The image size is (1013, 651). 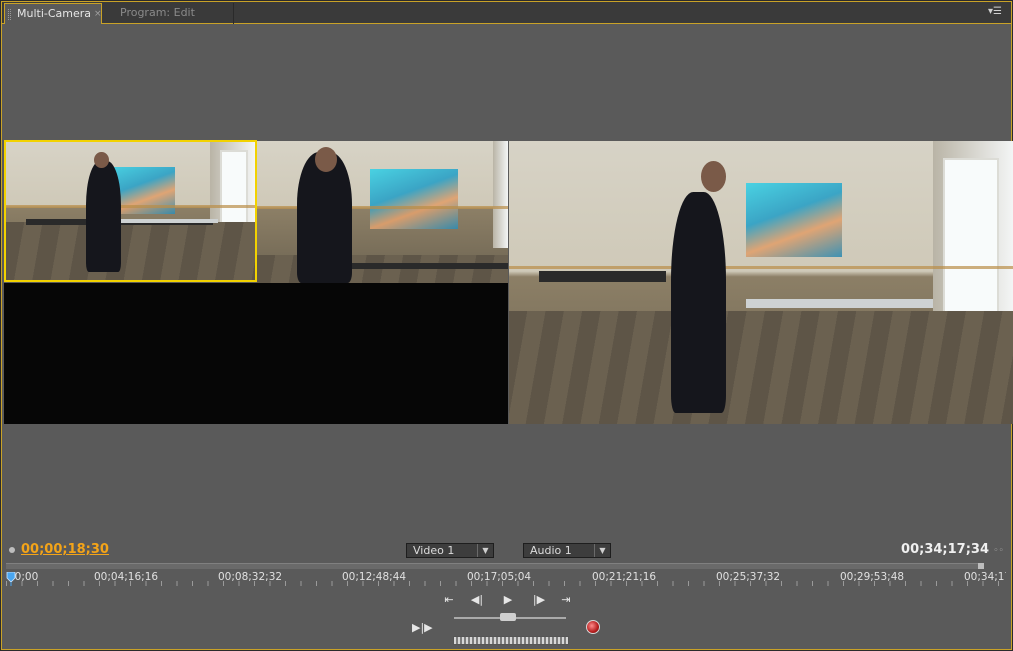 I want to click on tab-multi-camera-label: Multi-Camera, so click(x=54, y=13).